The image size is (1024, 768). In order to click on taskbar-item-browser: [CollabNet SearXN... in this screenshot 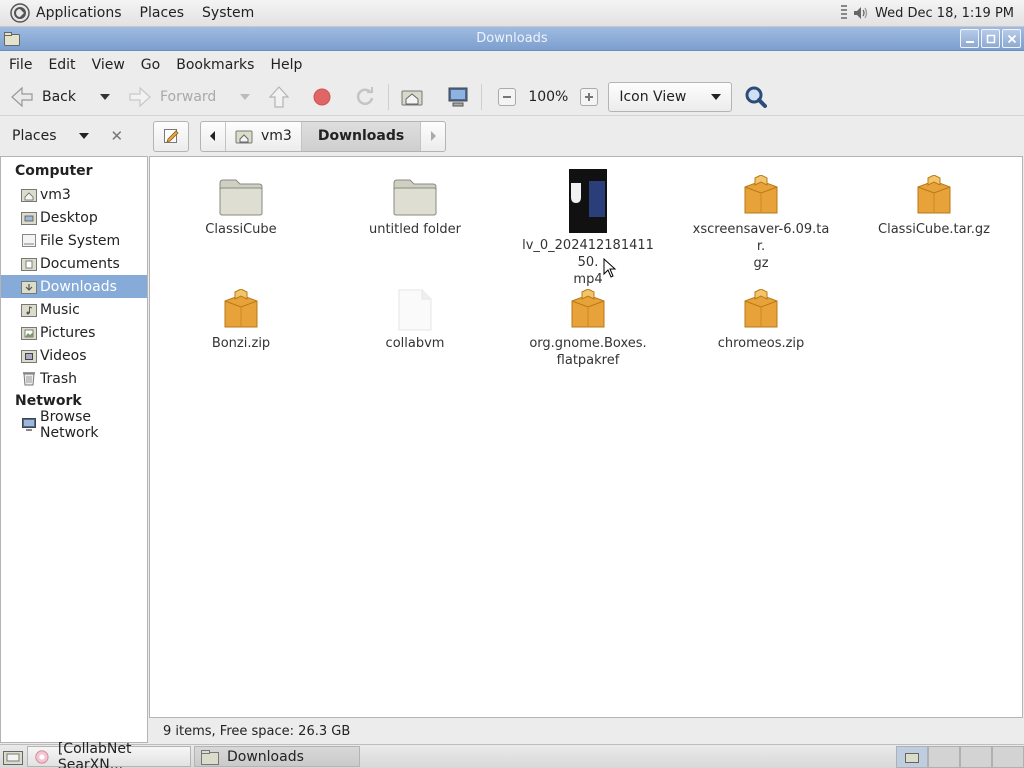, I will do `click(109, 754)`.